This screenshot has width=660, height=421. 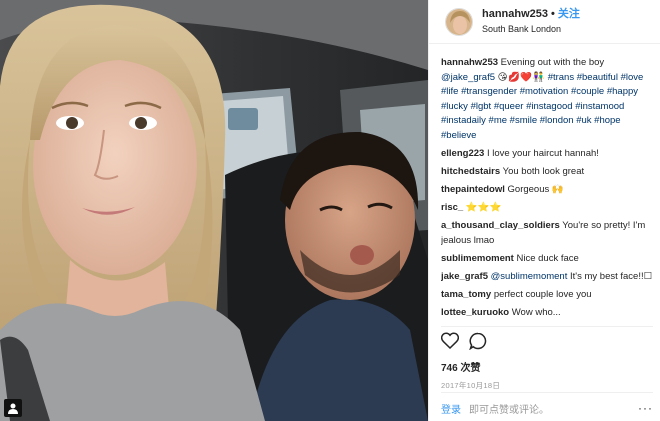 What do you see at coordinates (542, 154) in the screenshot?
I see `comment-text: I love your haircut hannah!` at bounding box center [542, 154].